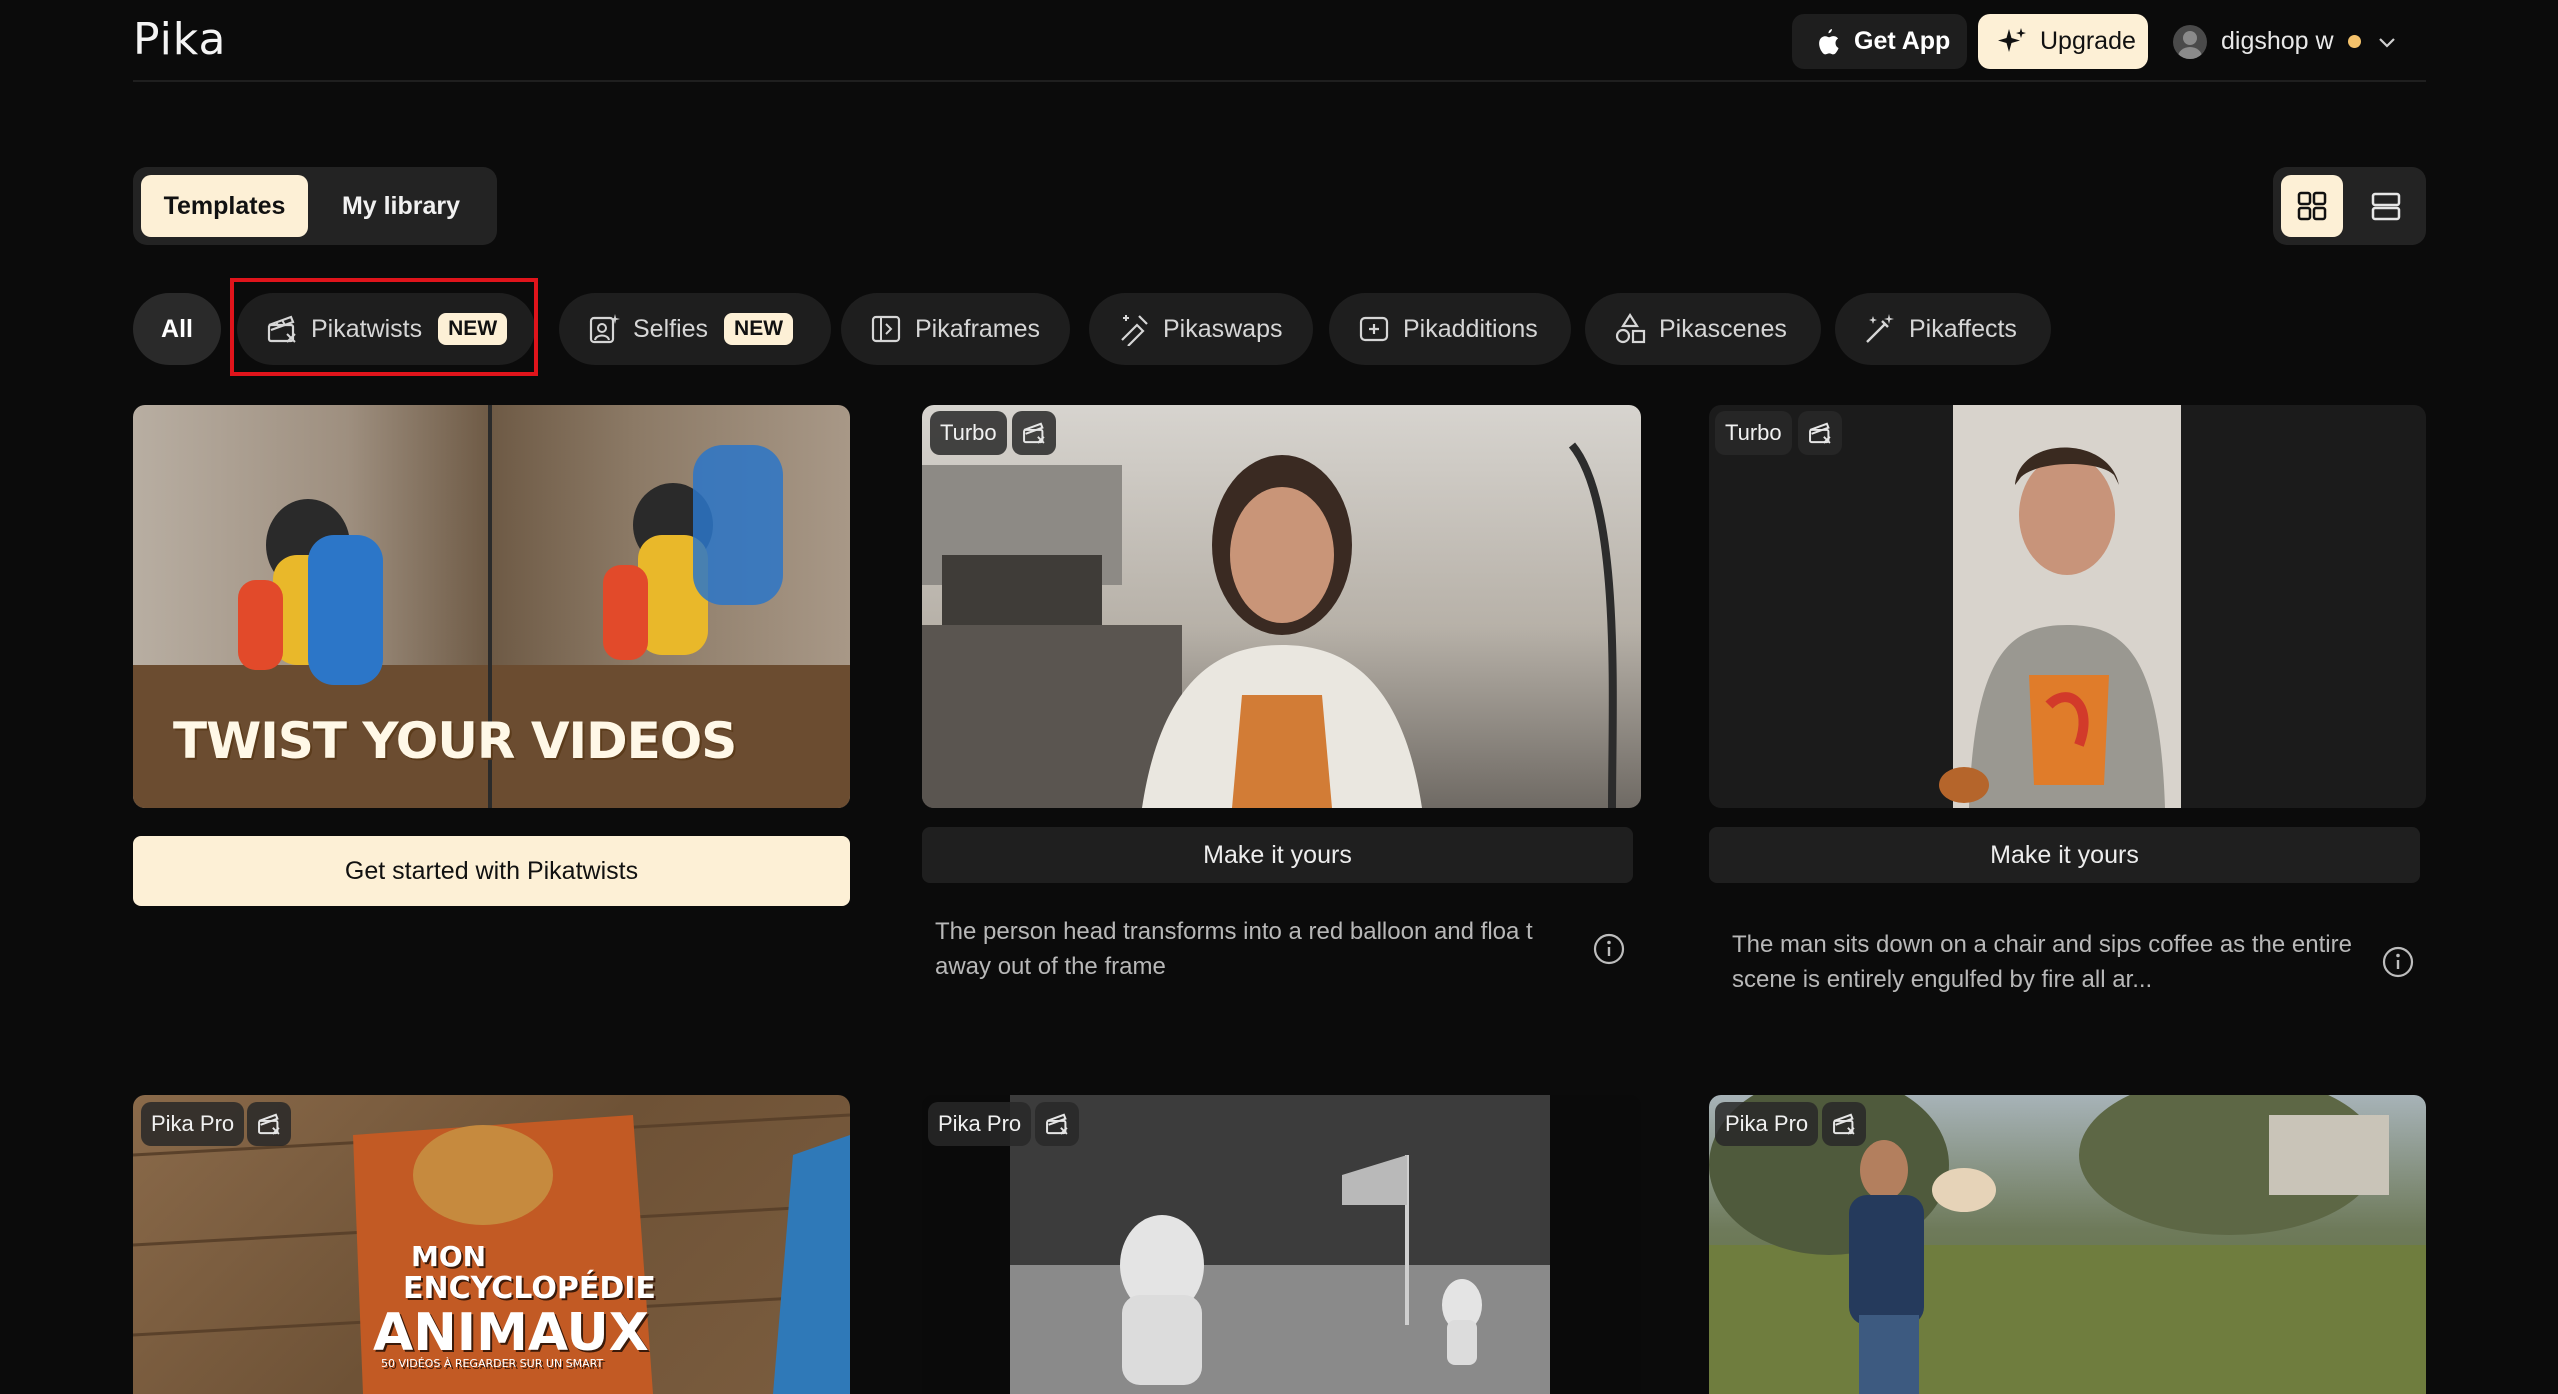 The height and width of the screenshot is (1394, 2558). Describe the element at coordinates (492, 1363) in the screenshot. I see `book-subtitle: 50 VIDÉOS À REGARDER SUR UN SMART` at that location.